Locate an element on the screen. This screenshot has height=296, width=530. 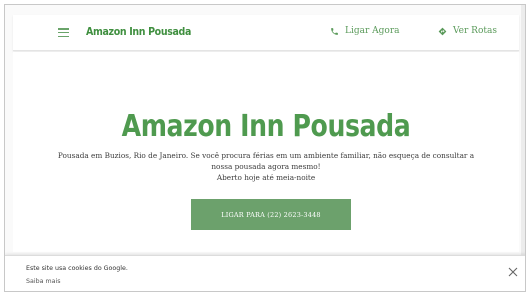
menu-icon is located at coordinates (63, 33).